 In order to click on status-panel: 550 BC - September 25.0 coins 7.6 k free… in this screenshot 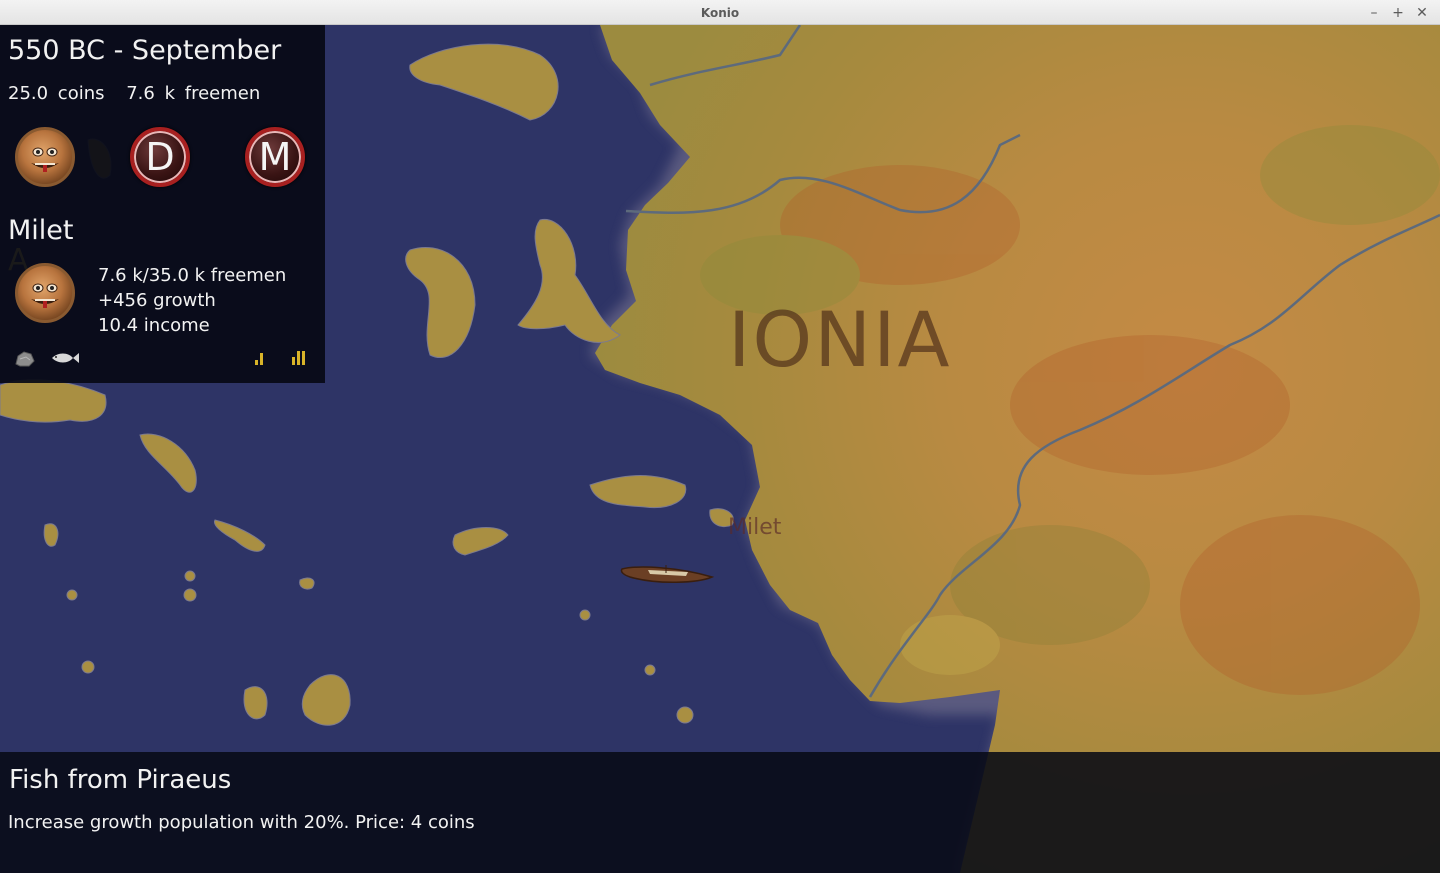, I will do `click(162, 204)`.